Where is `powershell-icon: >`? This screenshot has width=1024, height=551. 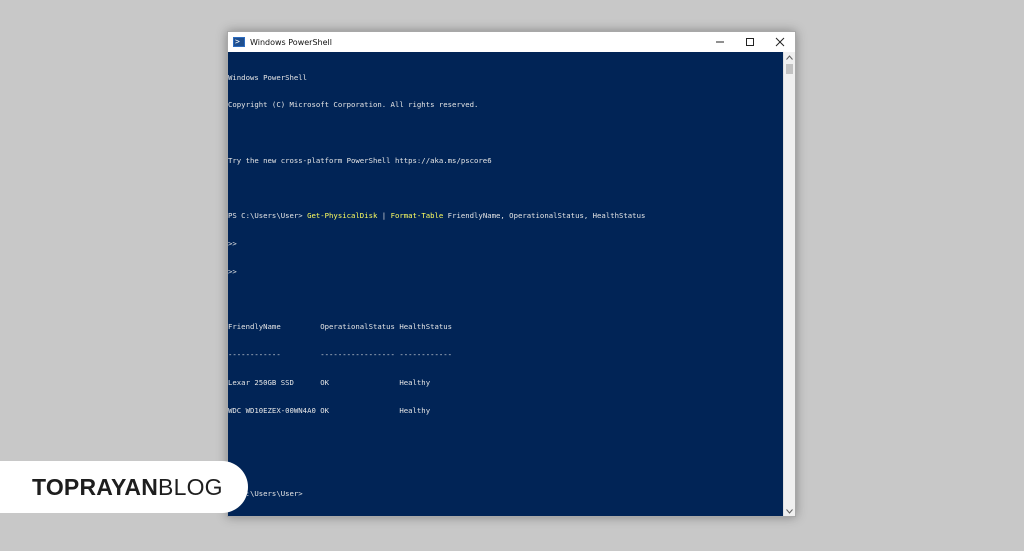 powershell-icon: > is located at coordinates (239, 42).